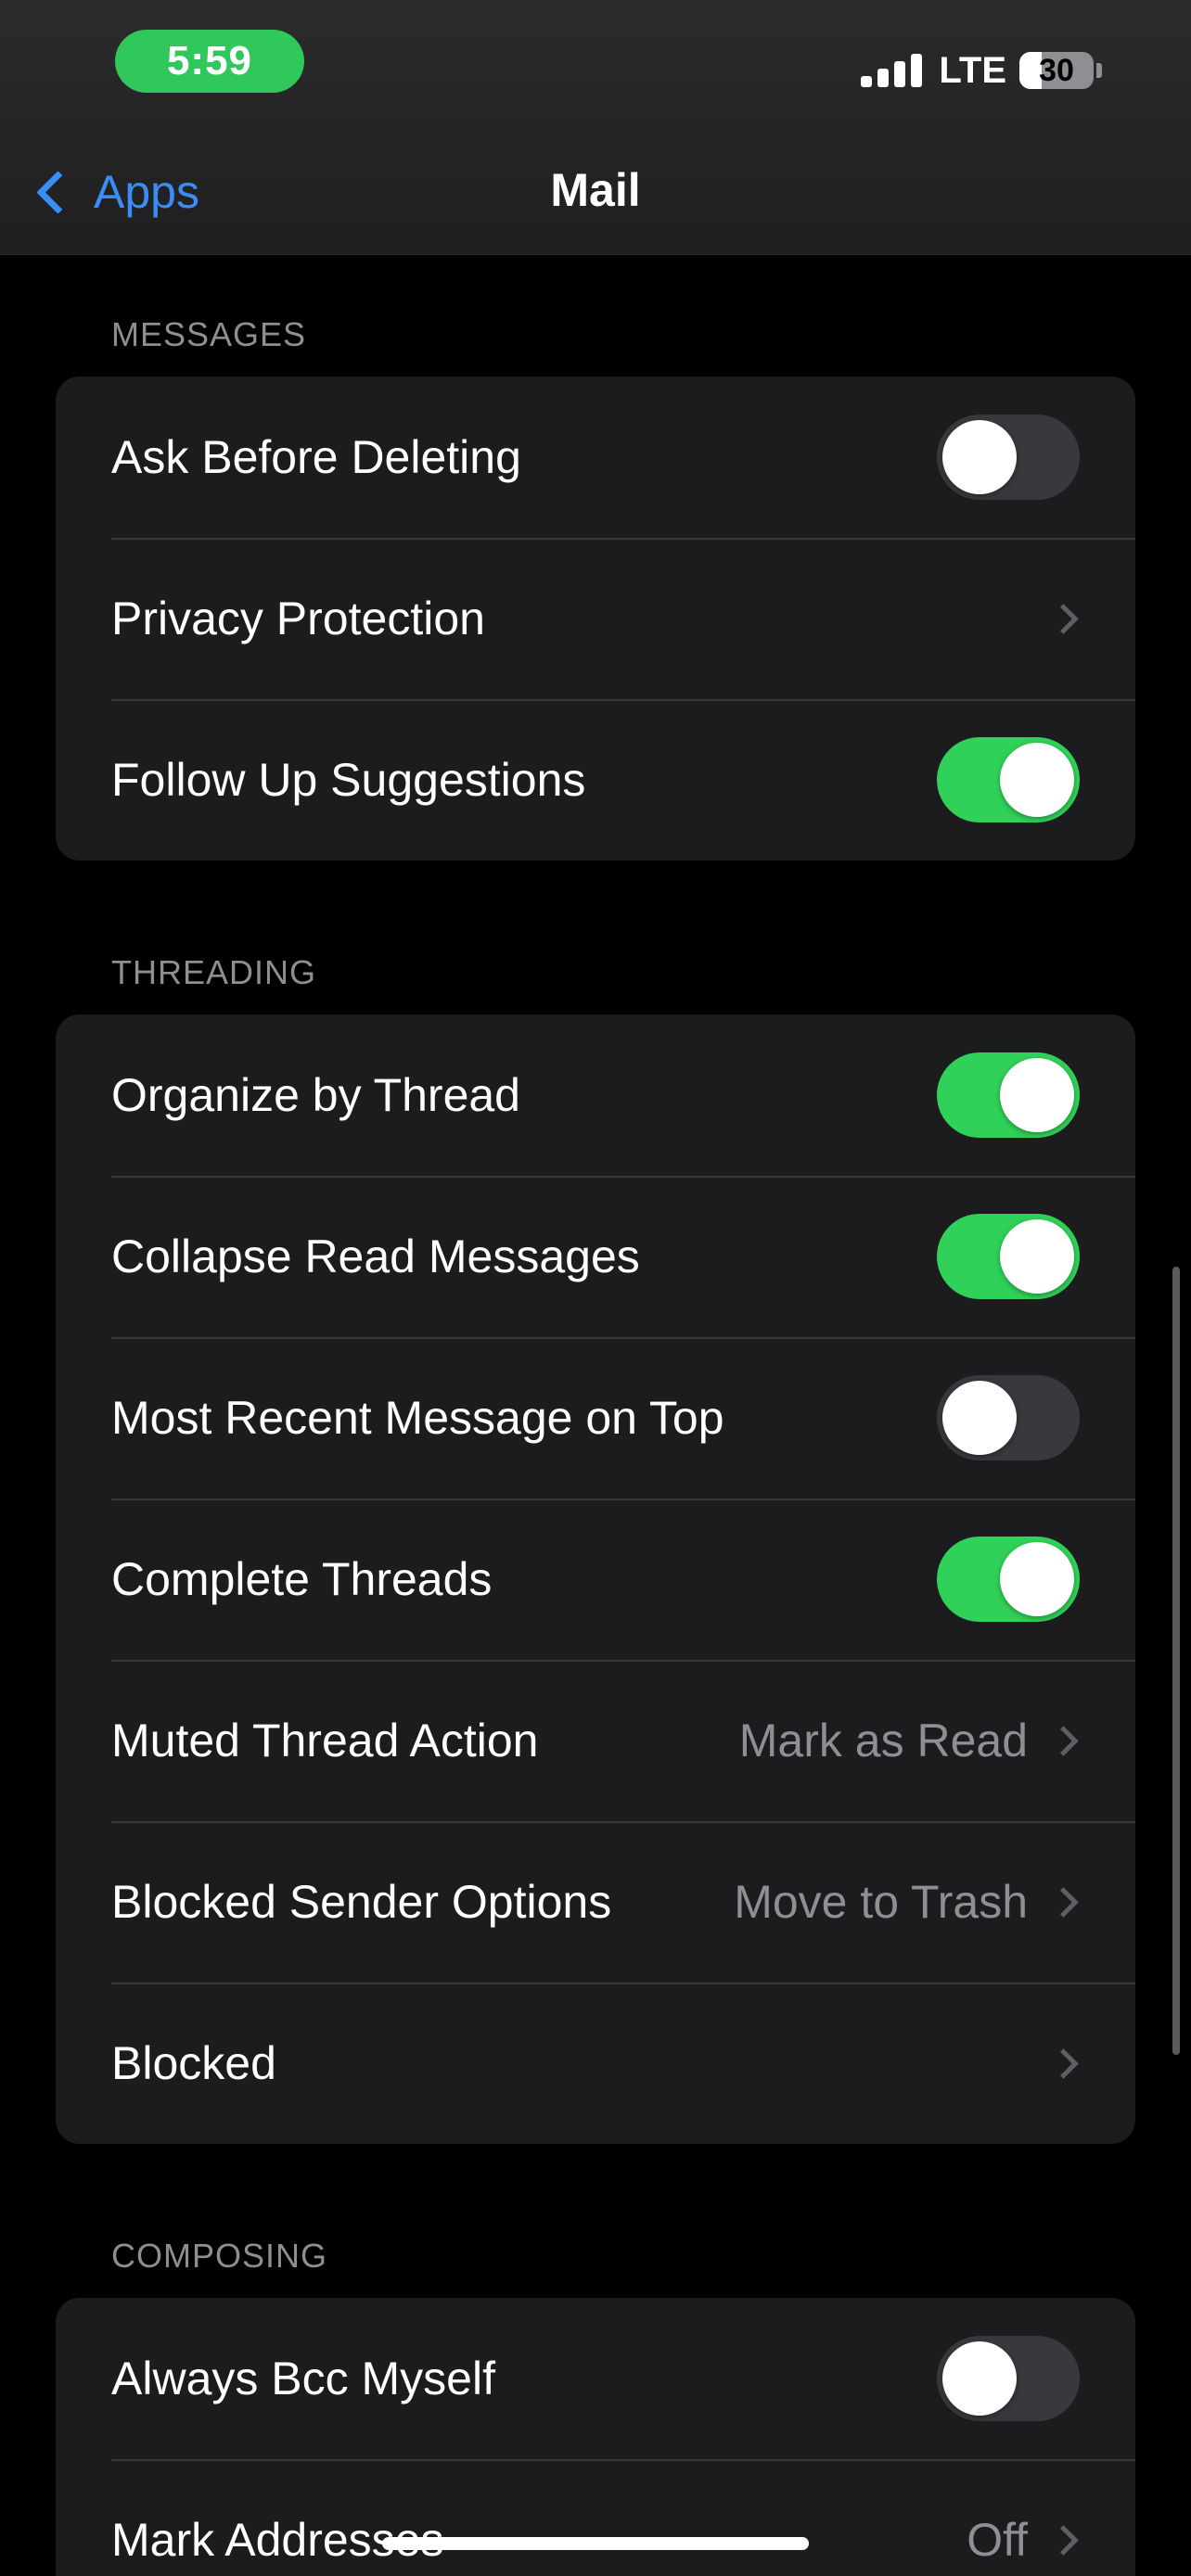 The width and height of the screenshot is (1191, 2576). Describe the element at coordinates (595, 780) in the screenshot. I see `row-follow-up-suggestions: Follow Up Suggestions` at that location.